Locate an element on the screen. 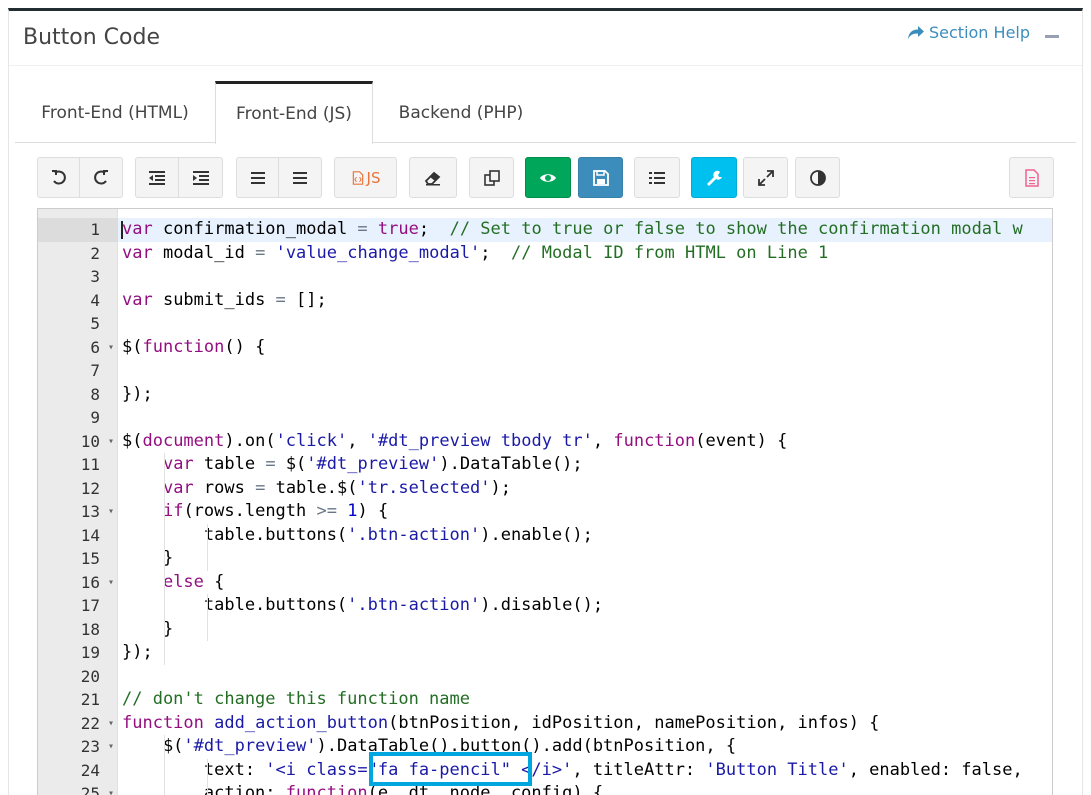 Image resolution: width=1091 pixels, height=795 pixels. tab-front-end-html: Front-End (HTML) is located at coordinates (115, 112).